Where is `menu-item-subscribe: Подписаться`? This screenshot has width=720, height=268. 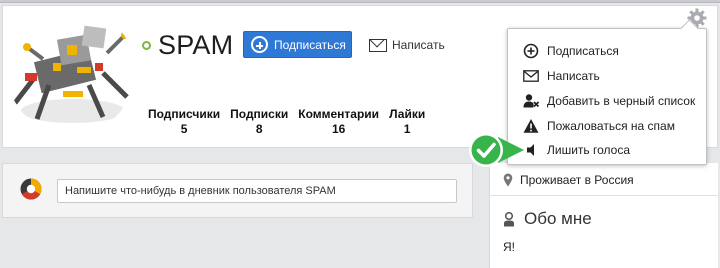
menu-item-subscribe: Подписаться is located at coordinates (571, 51).